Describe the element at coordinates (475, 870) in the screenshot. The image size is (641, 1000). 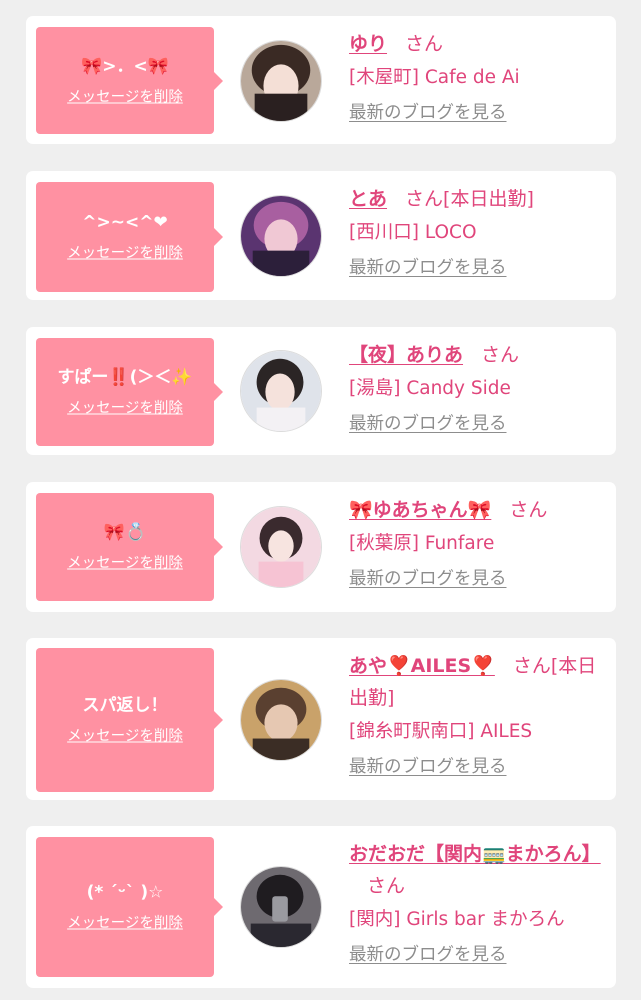
I see `name-line: おだおだ【関内🚃まかろん】さん` at that location.